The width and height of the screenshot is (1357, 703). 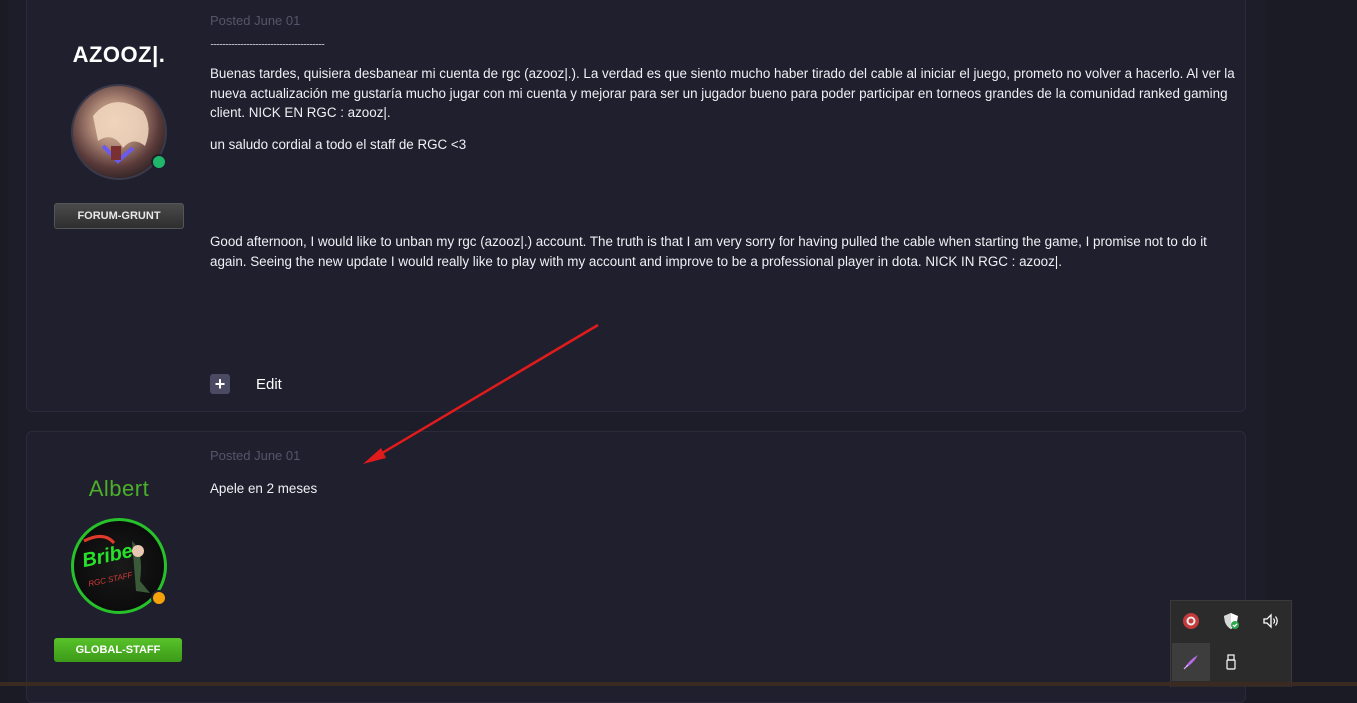 I want to click on system-tray-overflow, so click(x=1231, y=643).